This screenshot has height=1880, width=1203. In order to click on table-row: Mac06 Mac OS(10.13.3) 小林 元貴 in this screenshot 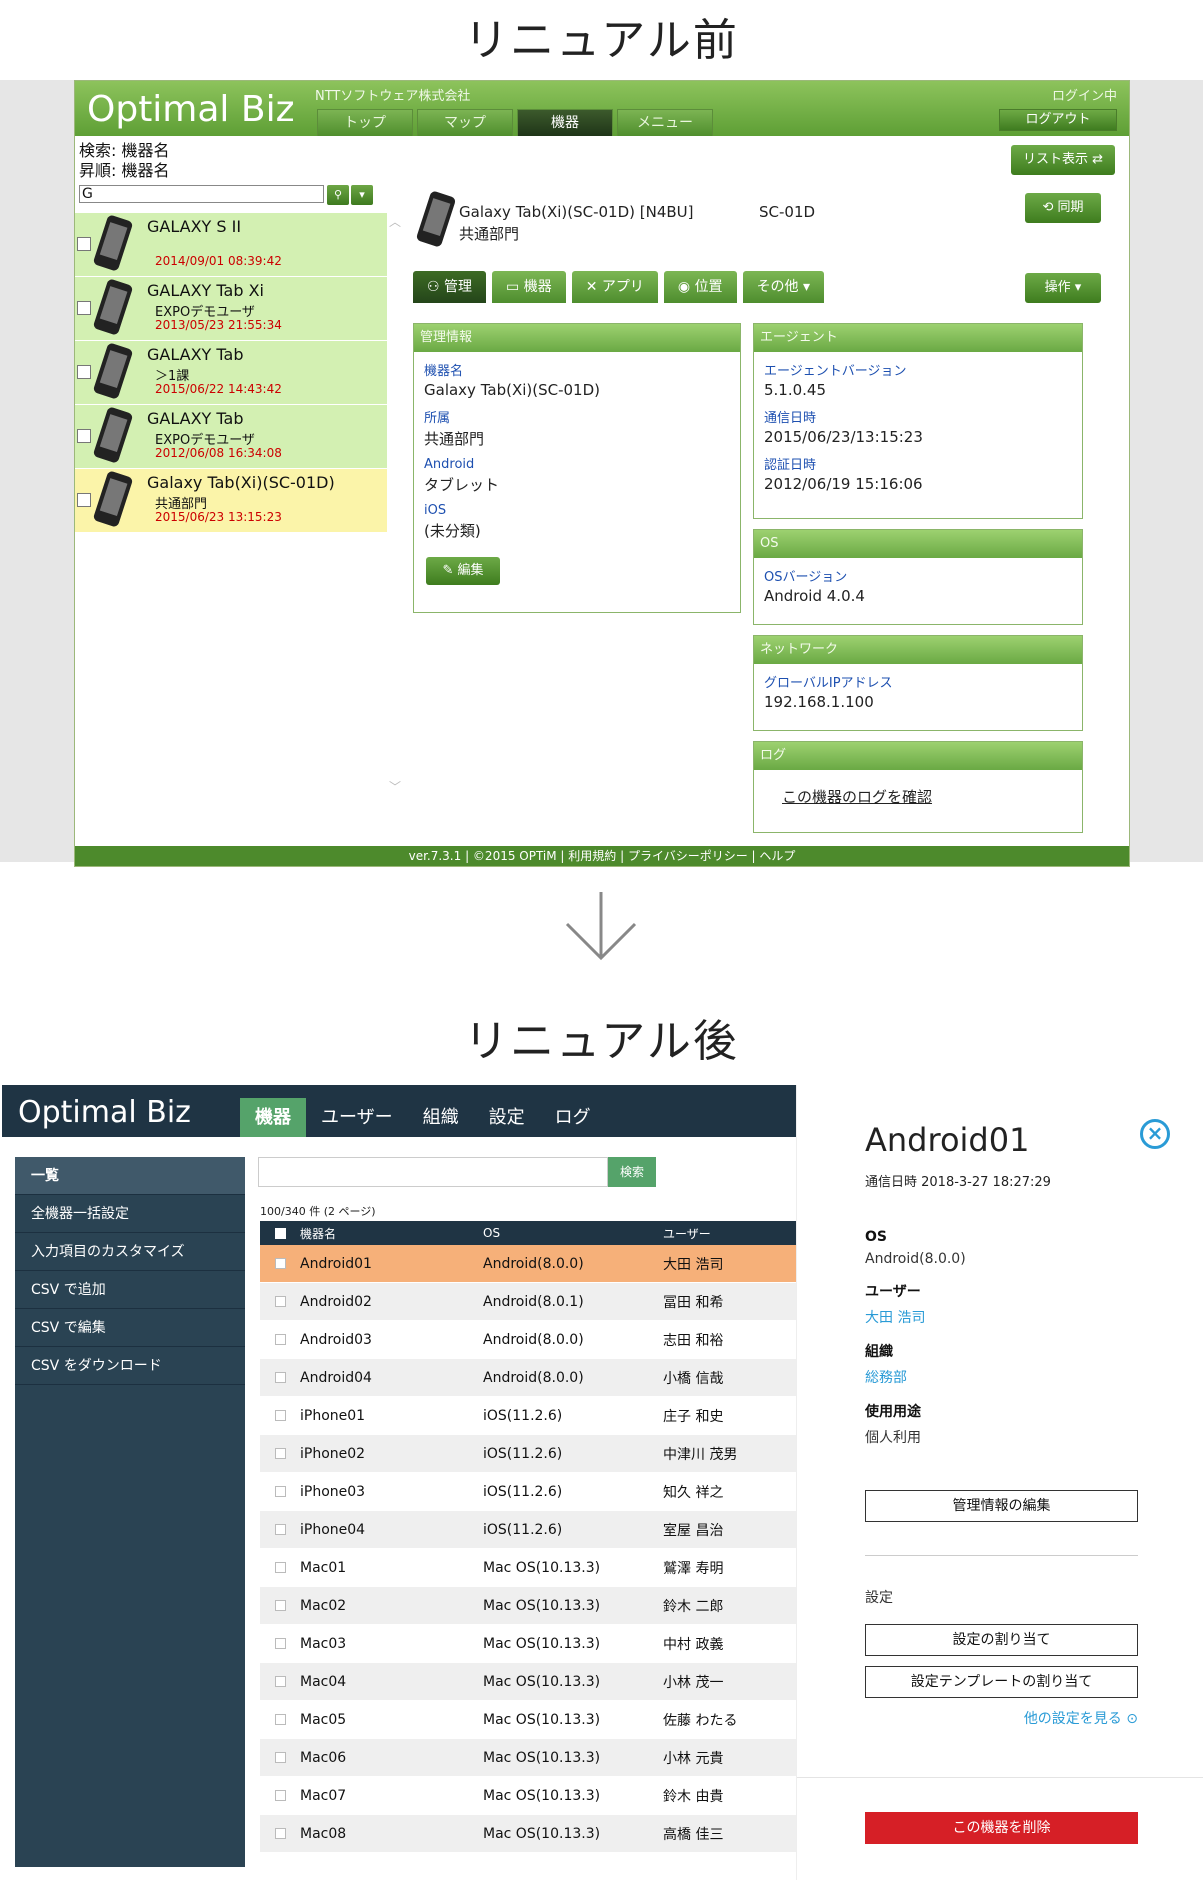, I will do `click(528, 1758)`.